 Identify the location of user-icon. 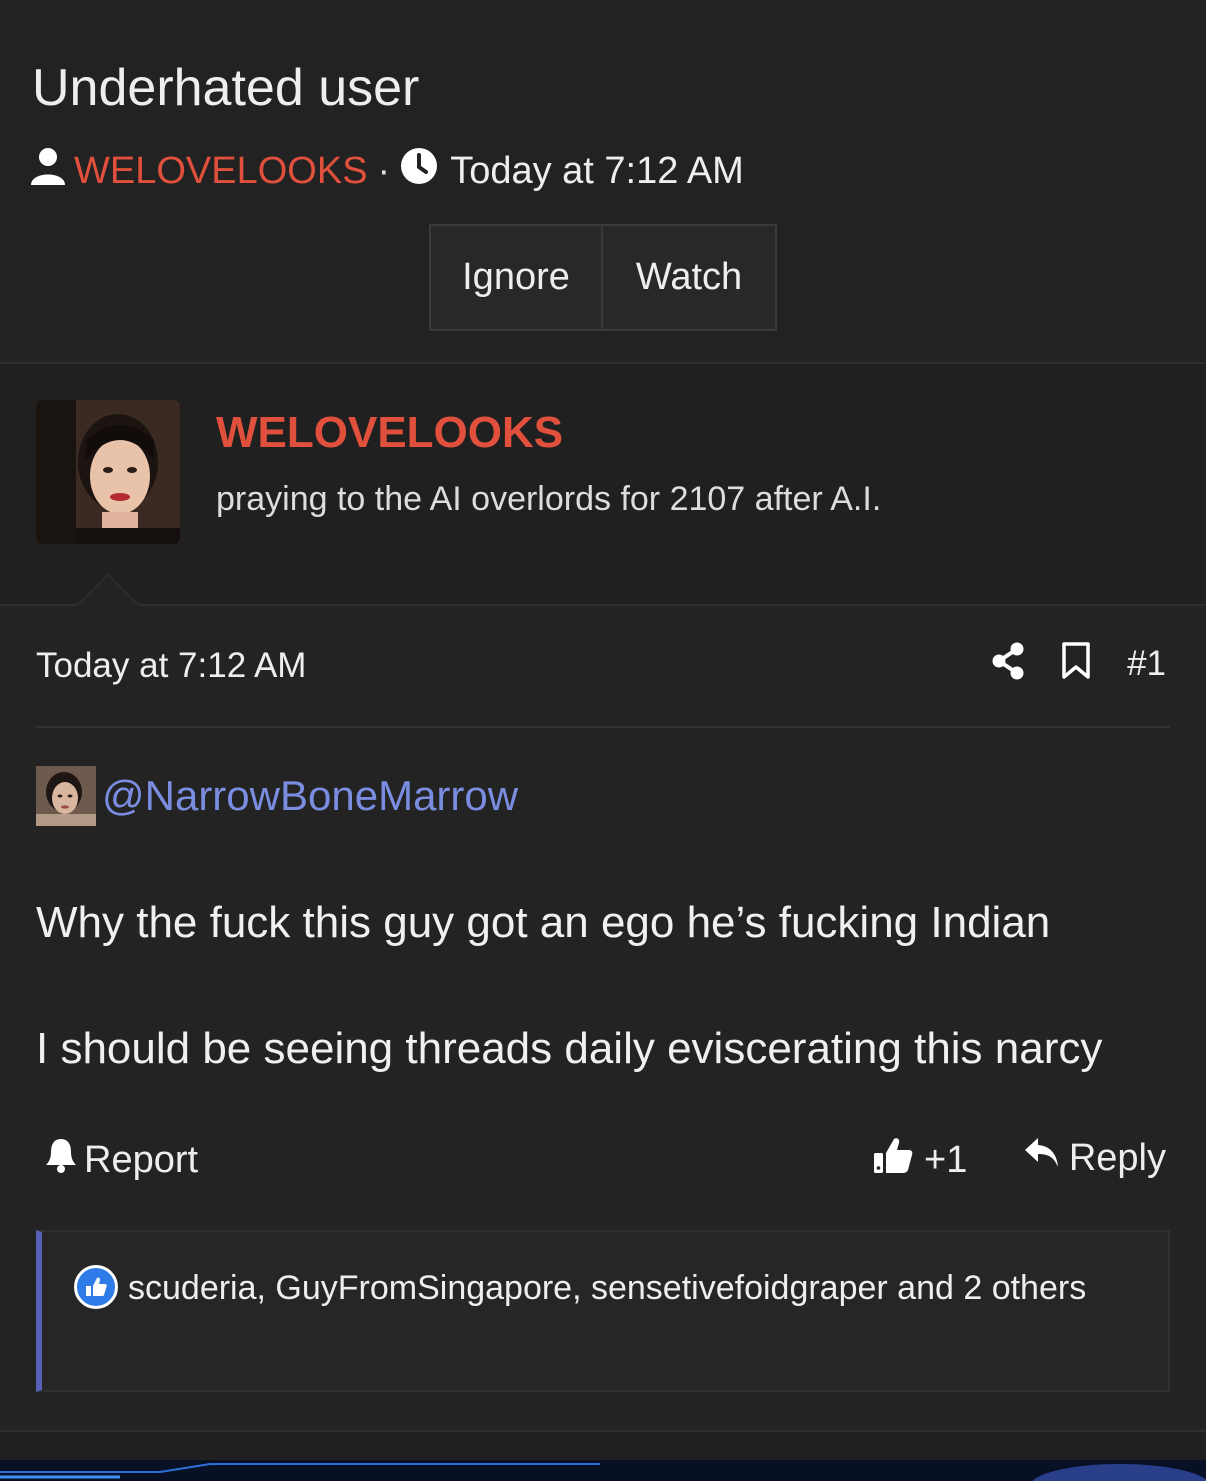
(48, 171).